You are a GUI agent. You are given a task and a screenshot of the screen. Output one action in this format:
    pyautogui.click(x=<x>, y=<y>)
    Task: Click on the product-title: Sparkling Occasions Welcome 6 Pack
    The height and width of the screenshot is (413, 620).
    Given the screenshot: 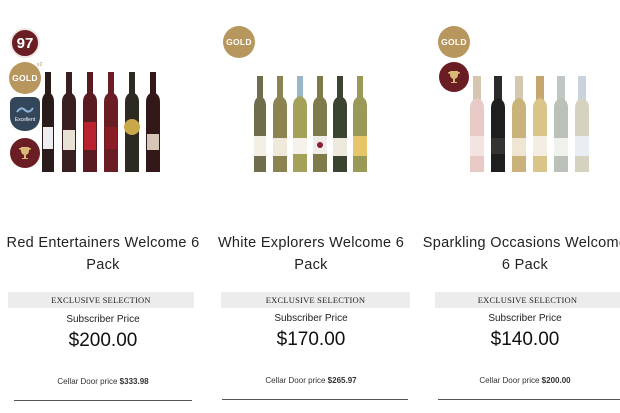 What is the action you would take?
    pyautogui.click(x=521, y=254)
    